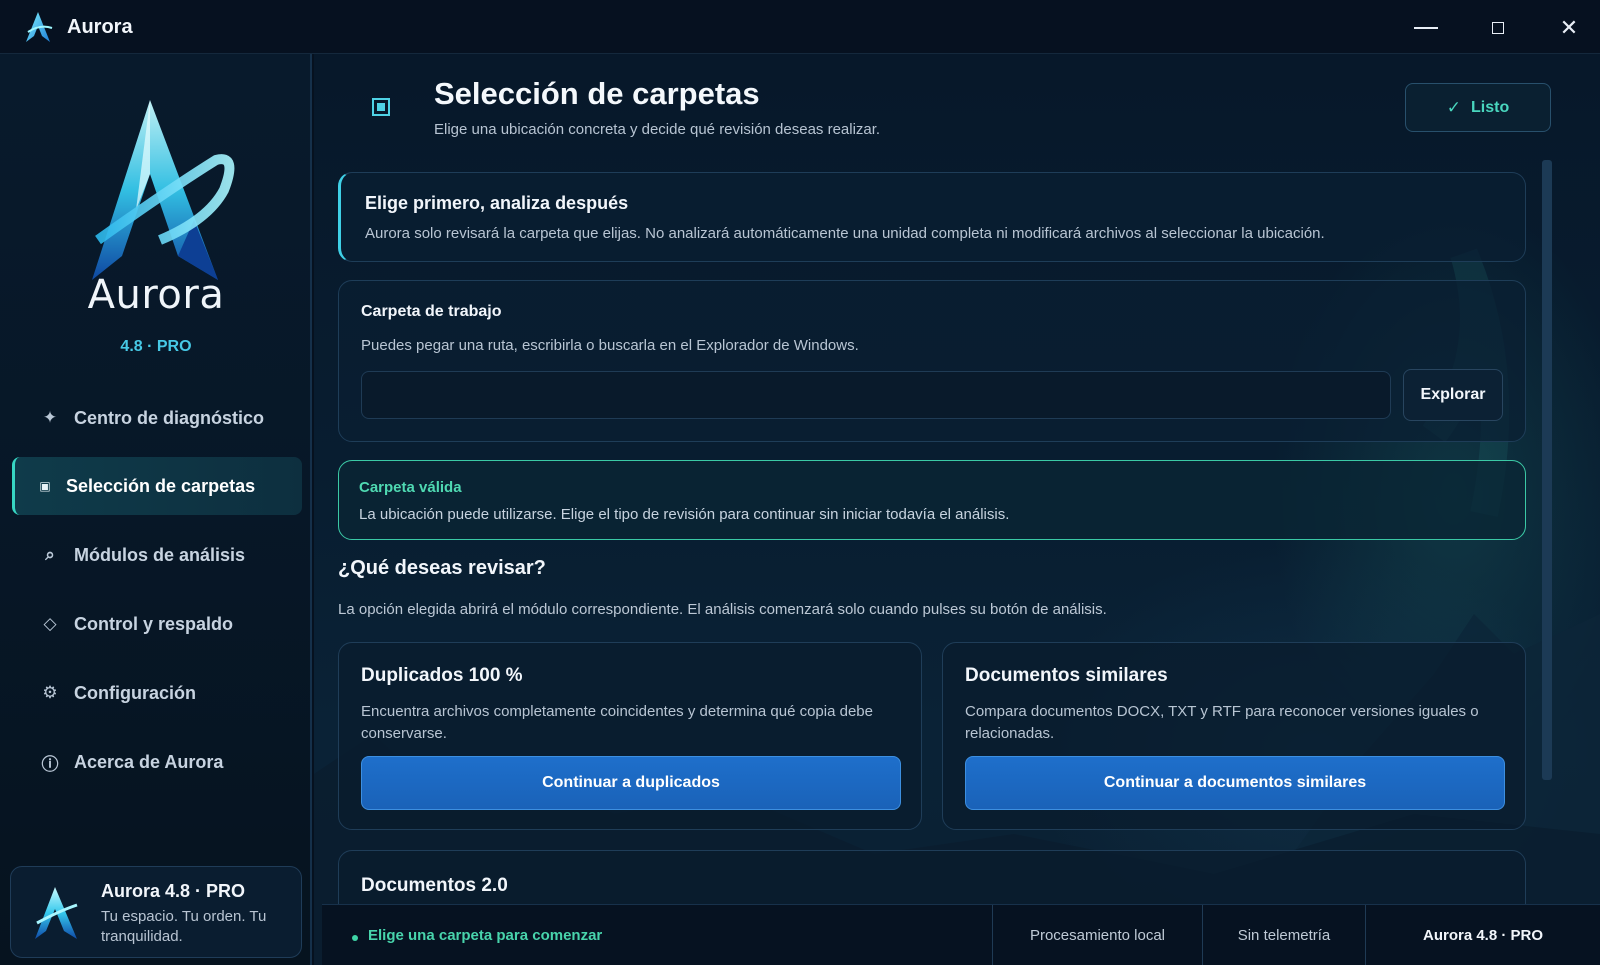  I want to click on diamond-icon: ◇, so click(50, 623).